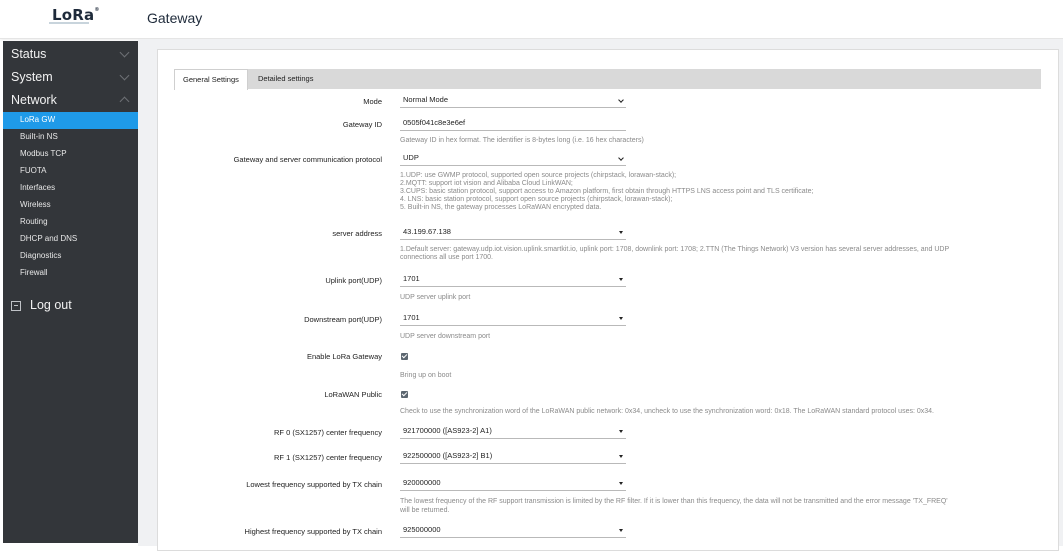 The height and width of the screenshot is (551, 1063). I want to click on sidebar-item-firewall: Firewall, so click(70, 273).